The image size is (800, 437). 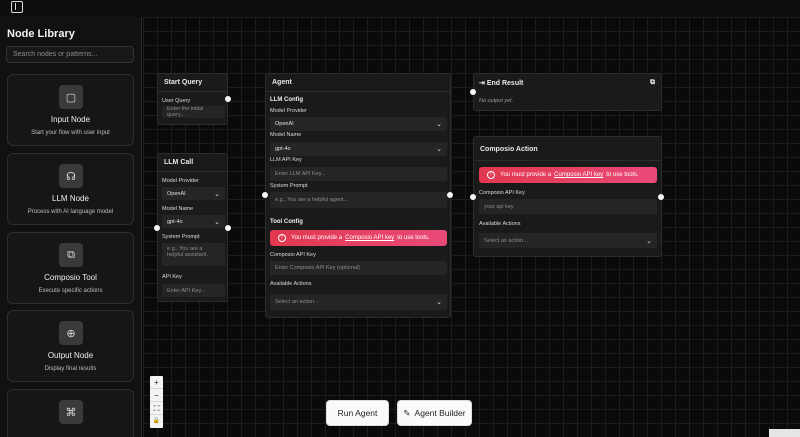 I want to click on agent-model-provider-select: OpenAI ⌄, so click(x=358, y=124).